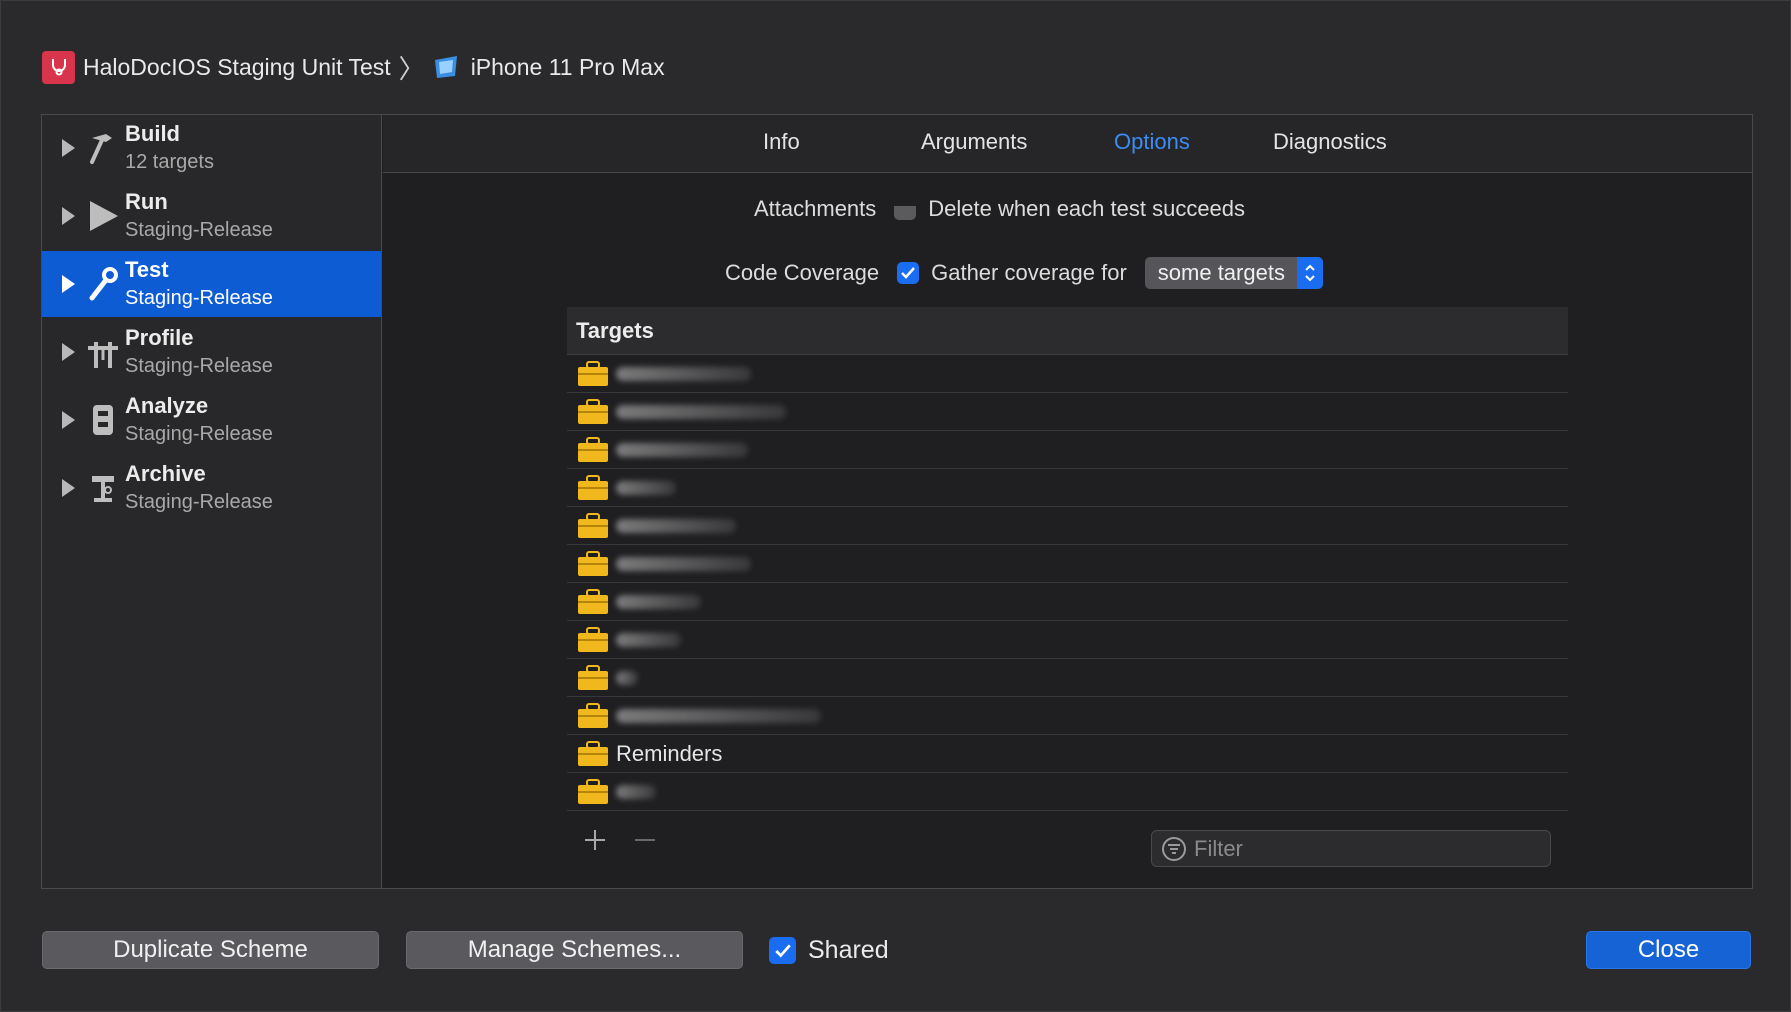  I want to click on archive-icon, so click(103, 488).